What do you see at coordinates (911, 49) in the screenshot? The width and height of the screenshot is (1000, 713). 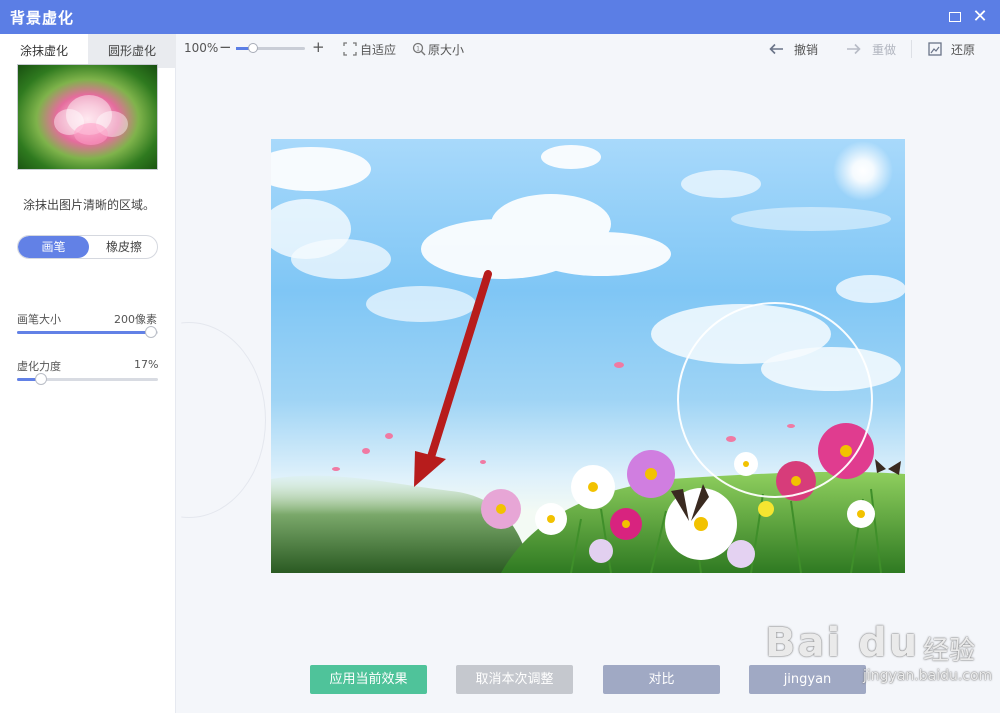 I see `toolbar-divider` at bounding box center [911, 49].